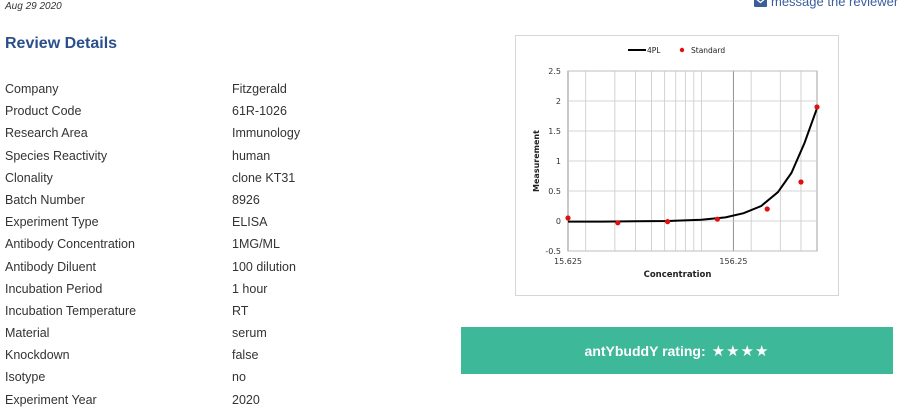  Describe the element at coordinates (256, 244) in the screenshot. I see `detail-value: 1MG/ML` at that location.